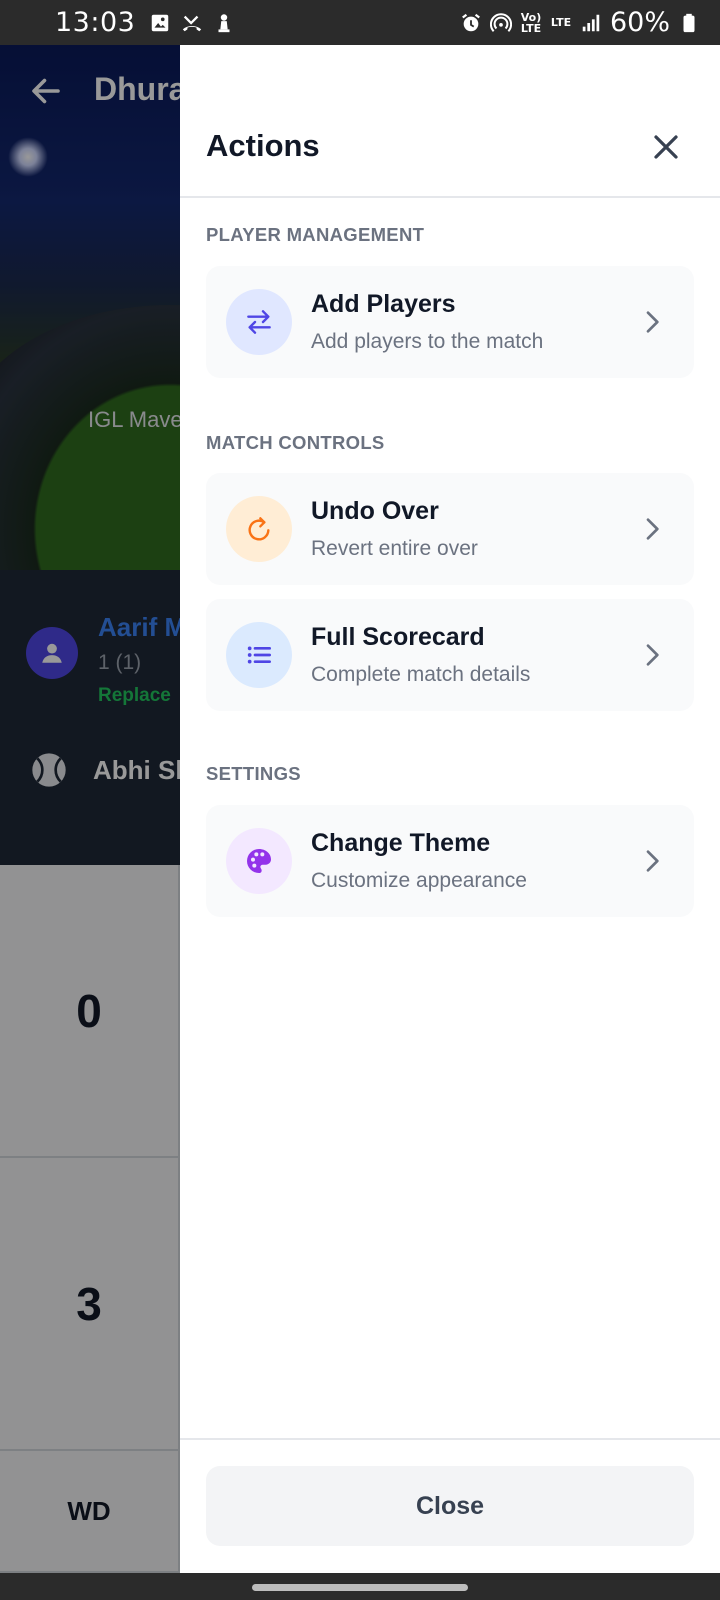 The width and height of the screenshot is (720, 1600). Describe the element at coordinates (259, 529) in the screenshot. I see `undo-icon` at that location.